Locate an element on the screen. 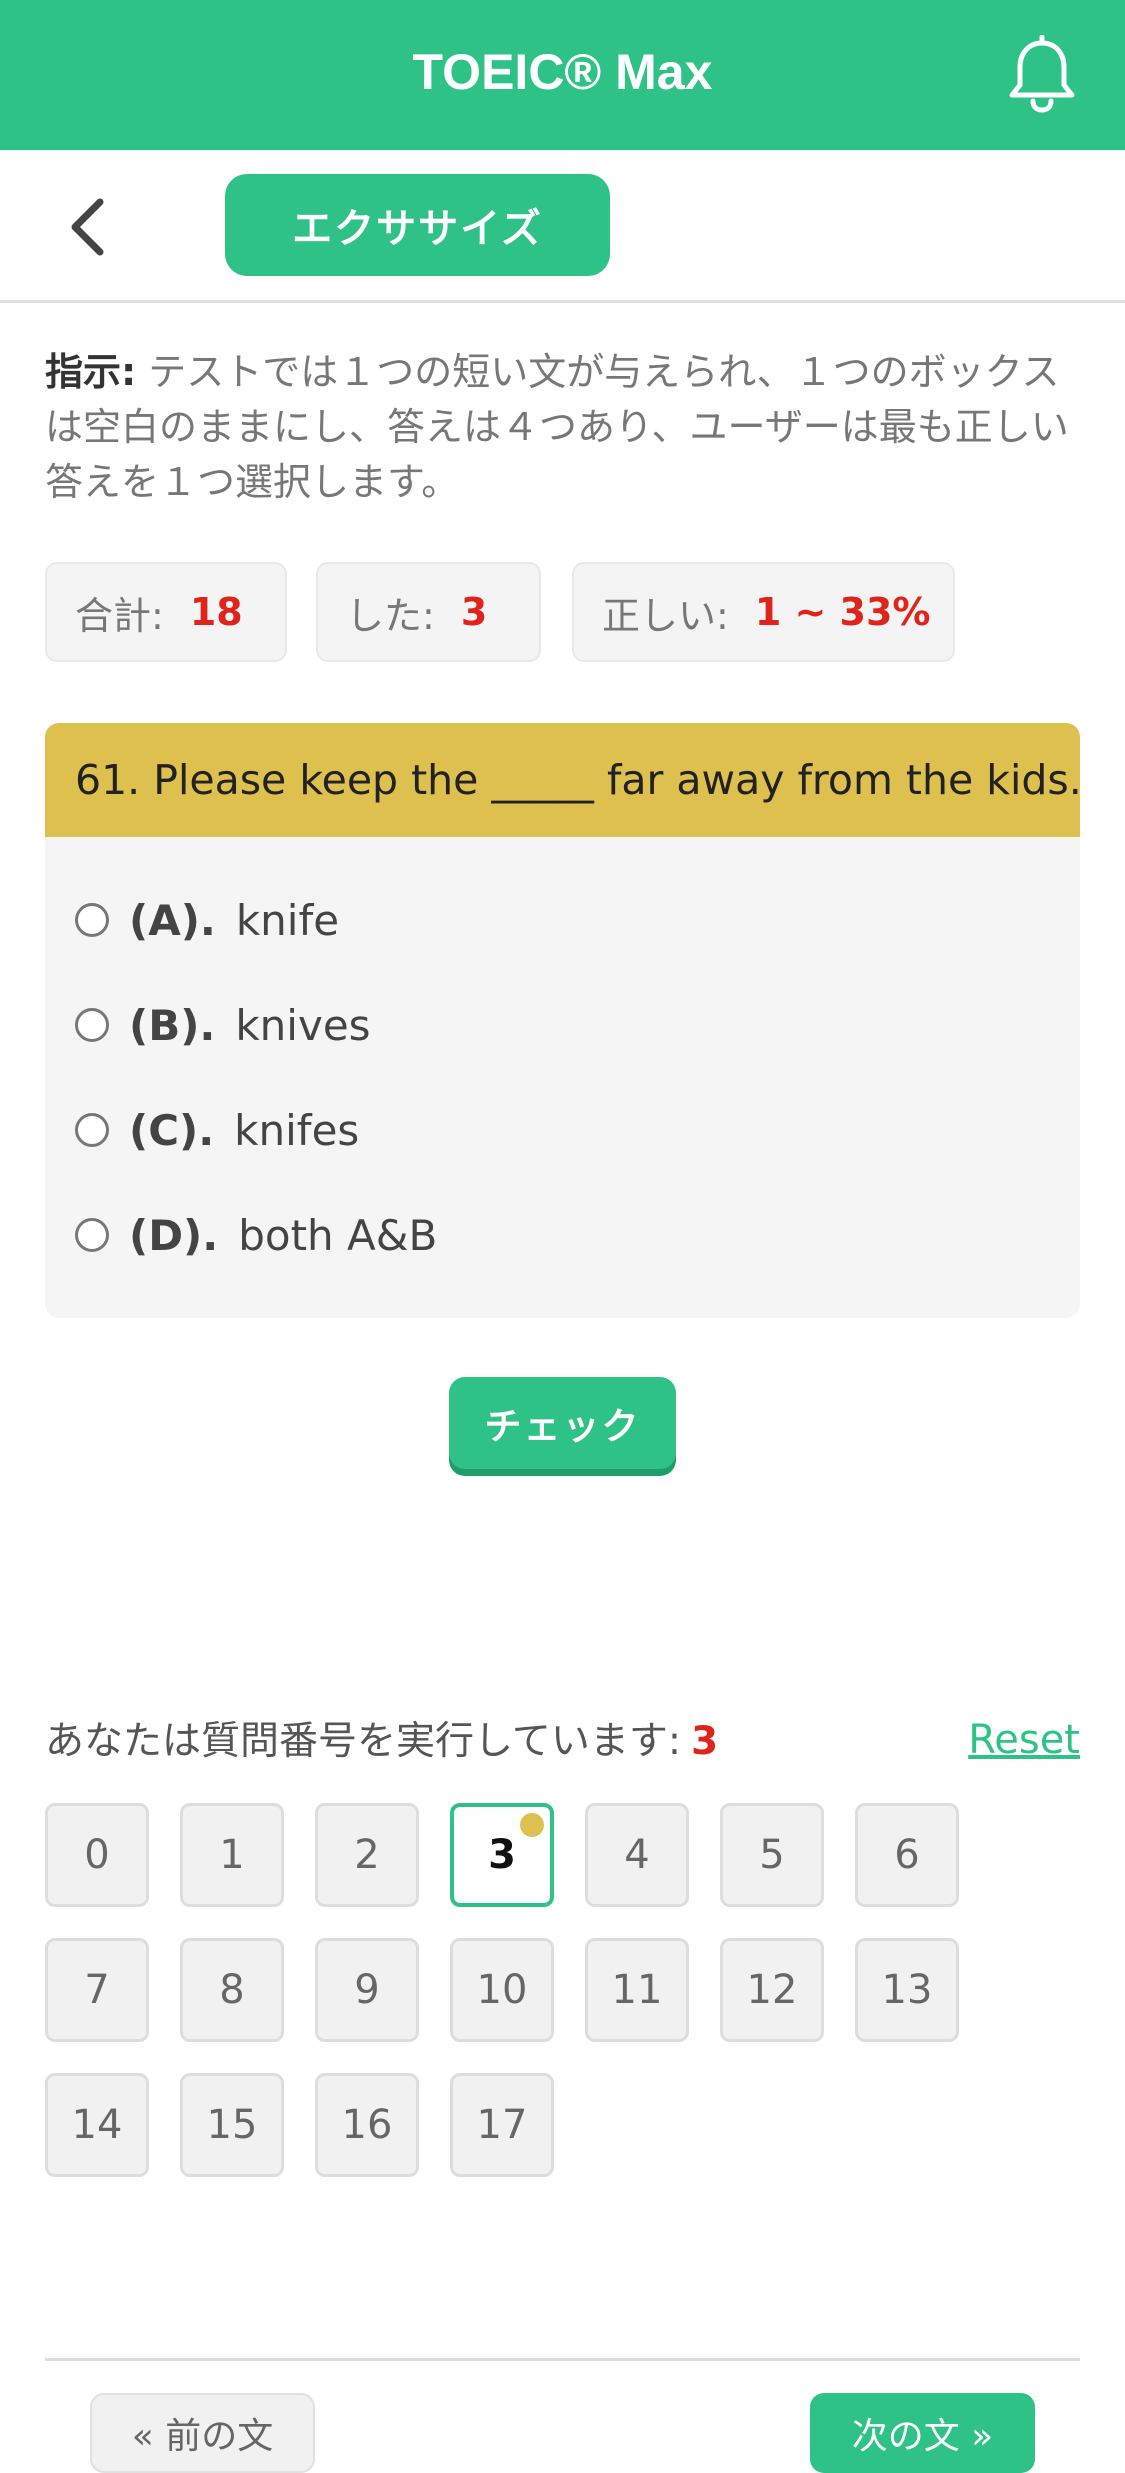  question-number-button: 3 is located at coordinates (502, 1855).